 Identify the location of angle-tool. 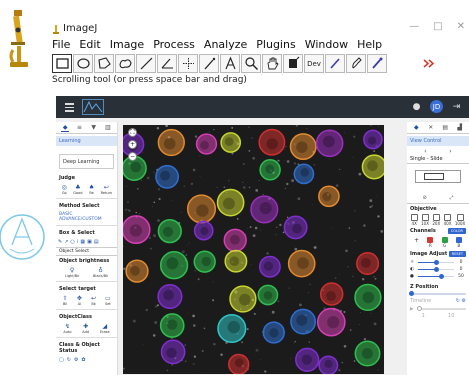
(167, 63).